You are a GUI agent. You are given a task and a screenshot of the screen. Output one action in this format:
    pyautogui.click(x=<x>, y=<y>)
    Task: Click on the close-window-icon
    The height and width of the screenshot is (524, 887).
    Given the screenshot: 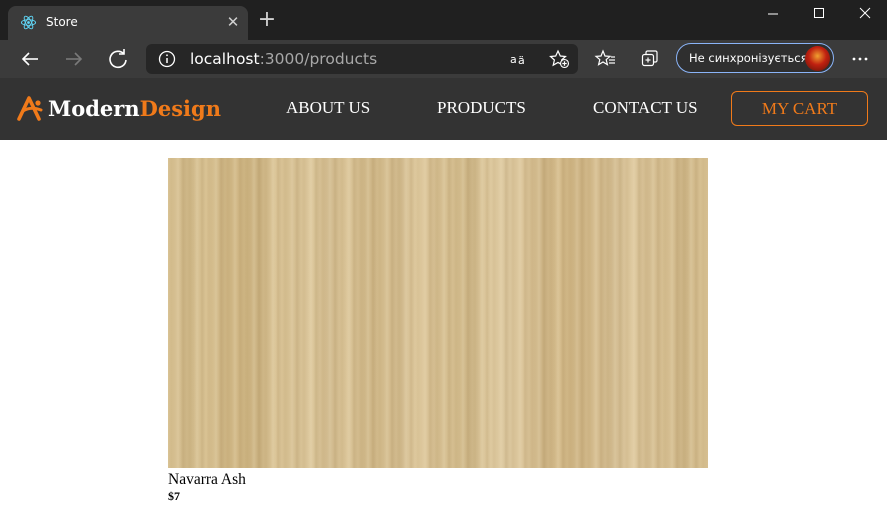 What is the action you would take?
    pyautogui.click(x=864, y=14)
    